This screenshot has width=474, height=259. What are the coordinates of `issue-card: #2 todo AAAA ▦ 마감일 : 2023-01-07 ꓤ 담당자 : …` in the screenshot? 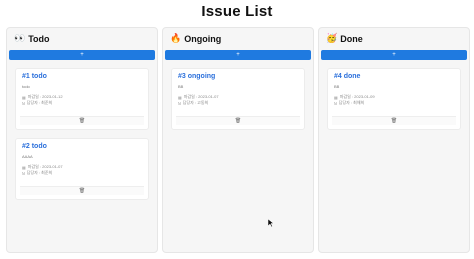 It's located at (82, 169).